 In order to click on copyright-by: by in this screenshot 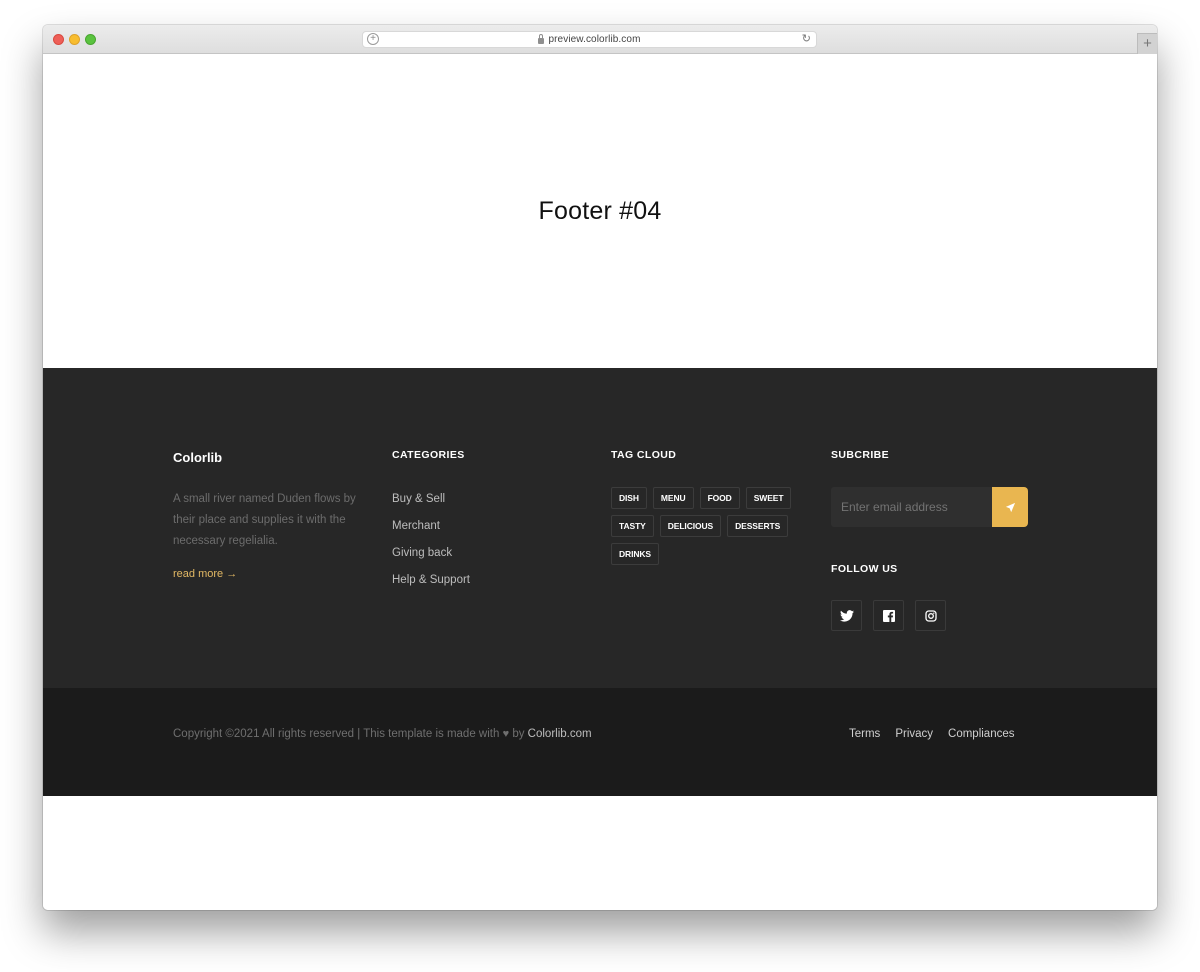, I will do `click(518, 734)`.